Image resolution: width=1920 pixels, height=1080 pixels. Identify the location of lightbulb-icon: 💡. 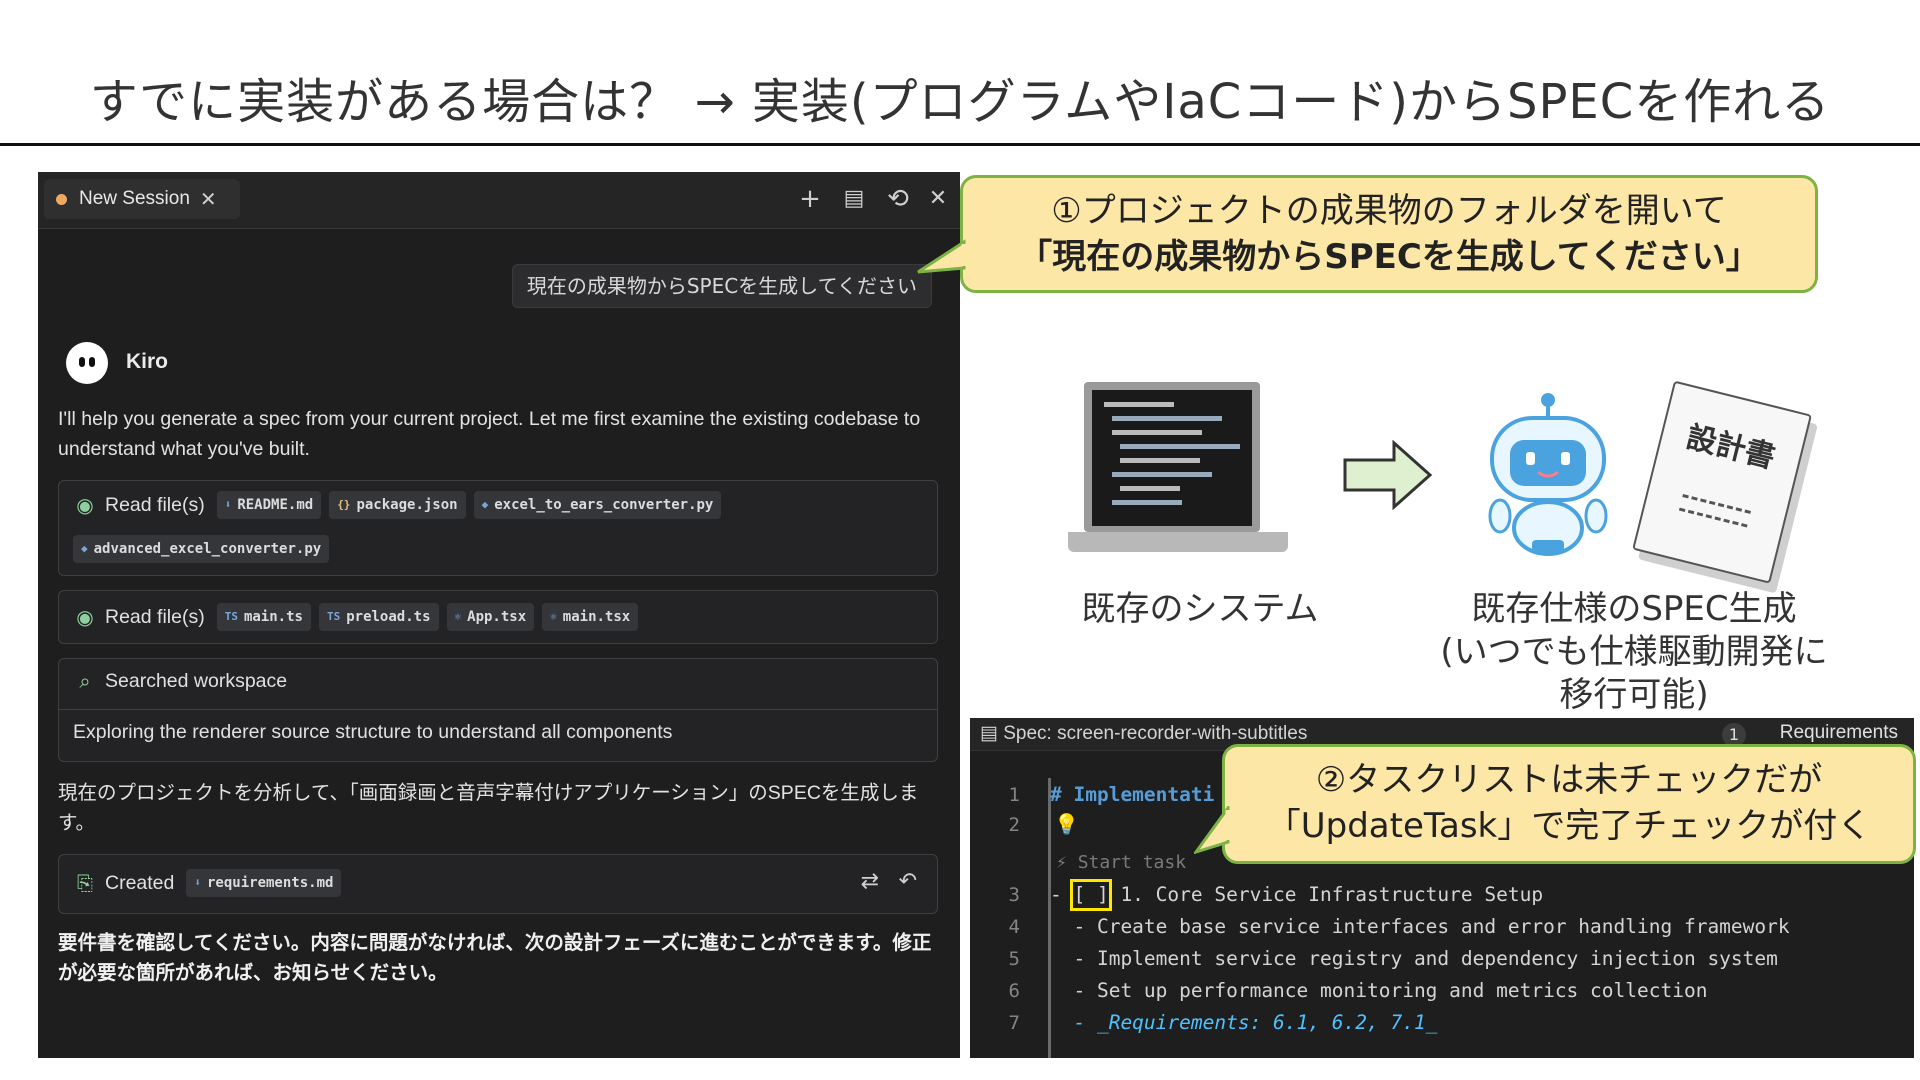
(1066, 824).